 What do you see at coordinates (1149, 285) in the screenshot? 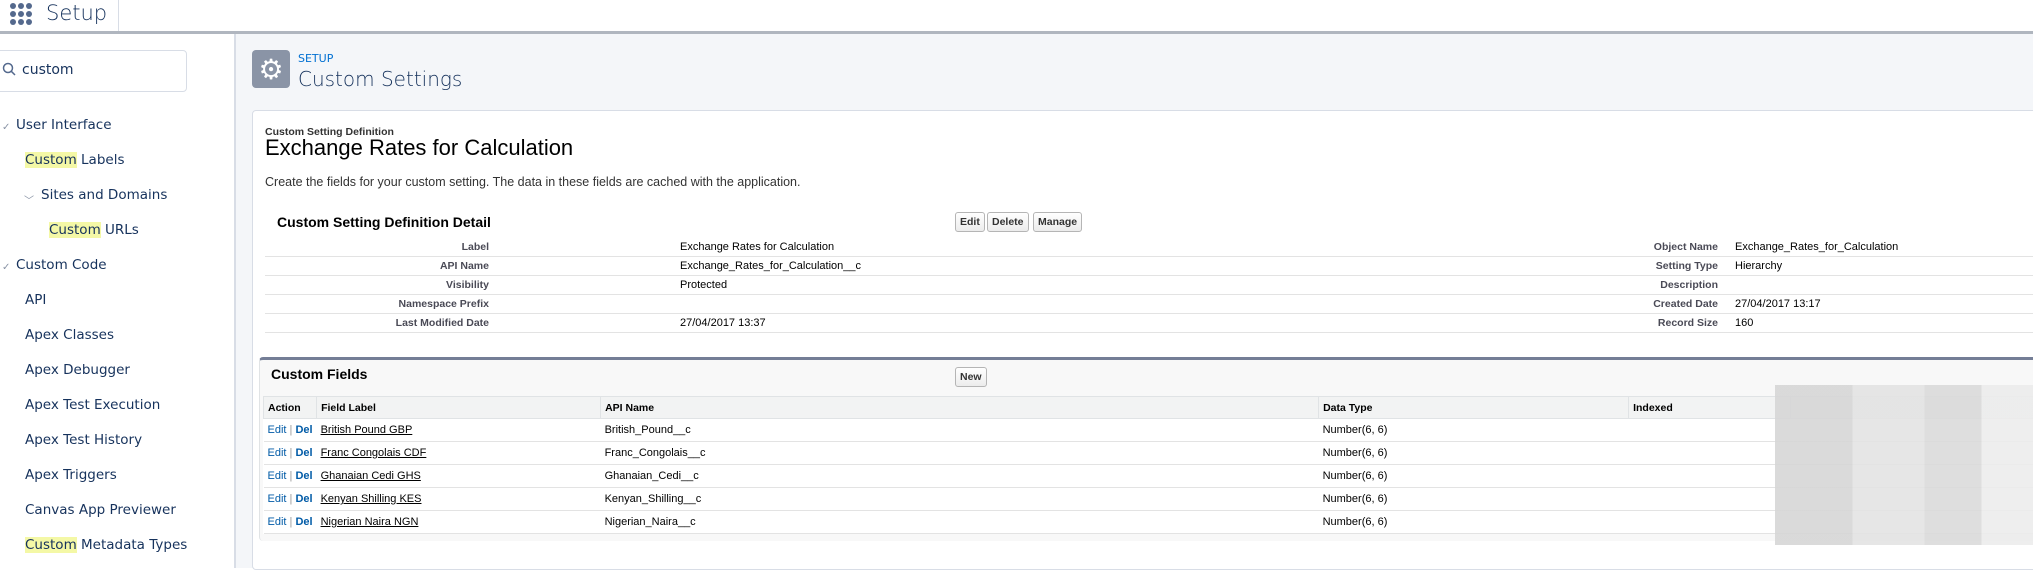
I see `detail-row: Visibility Protected Description` at bounding box center [1149, 285].